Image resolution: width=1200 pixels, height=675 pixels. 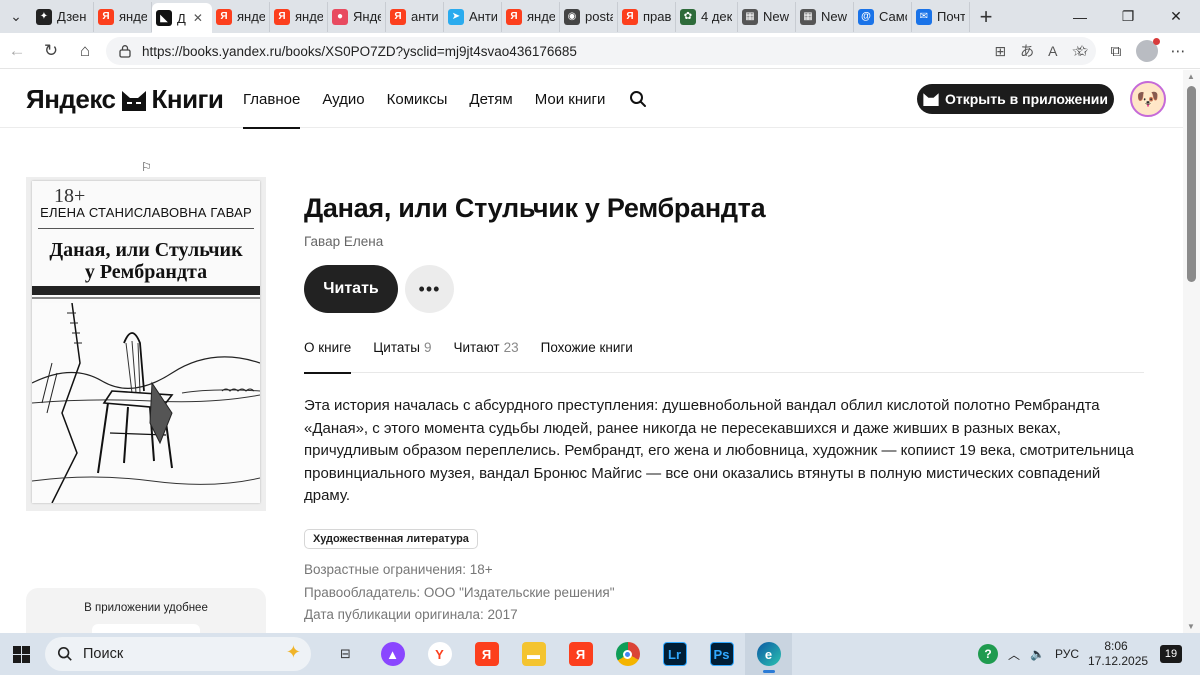 I want to click on logo-text-yandex: Яндекс, so click(x=71, y=99).